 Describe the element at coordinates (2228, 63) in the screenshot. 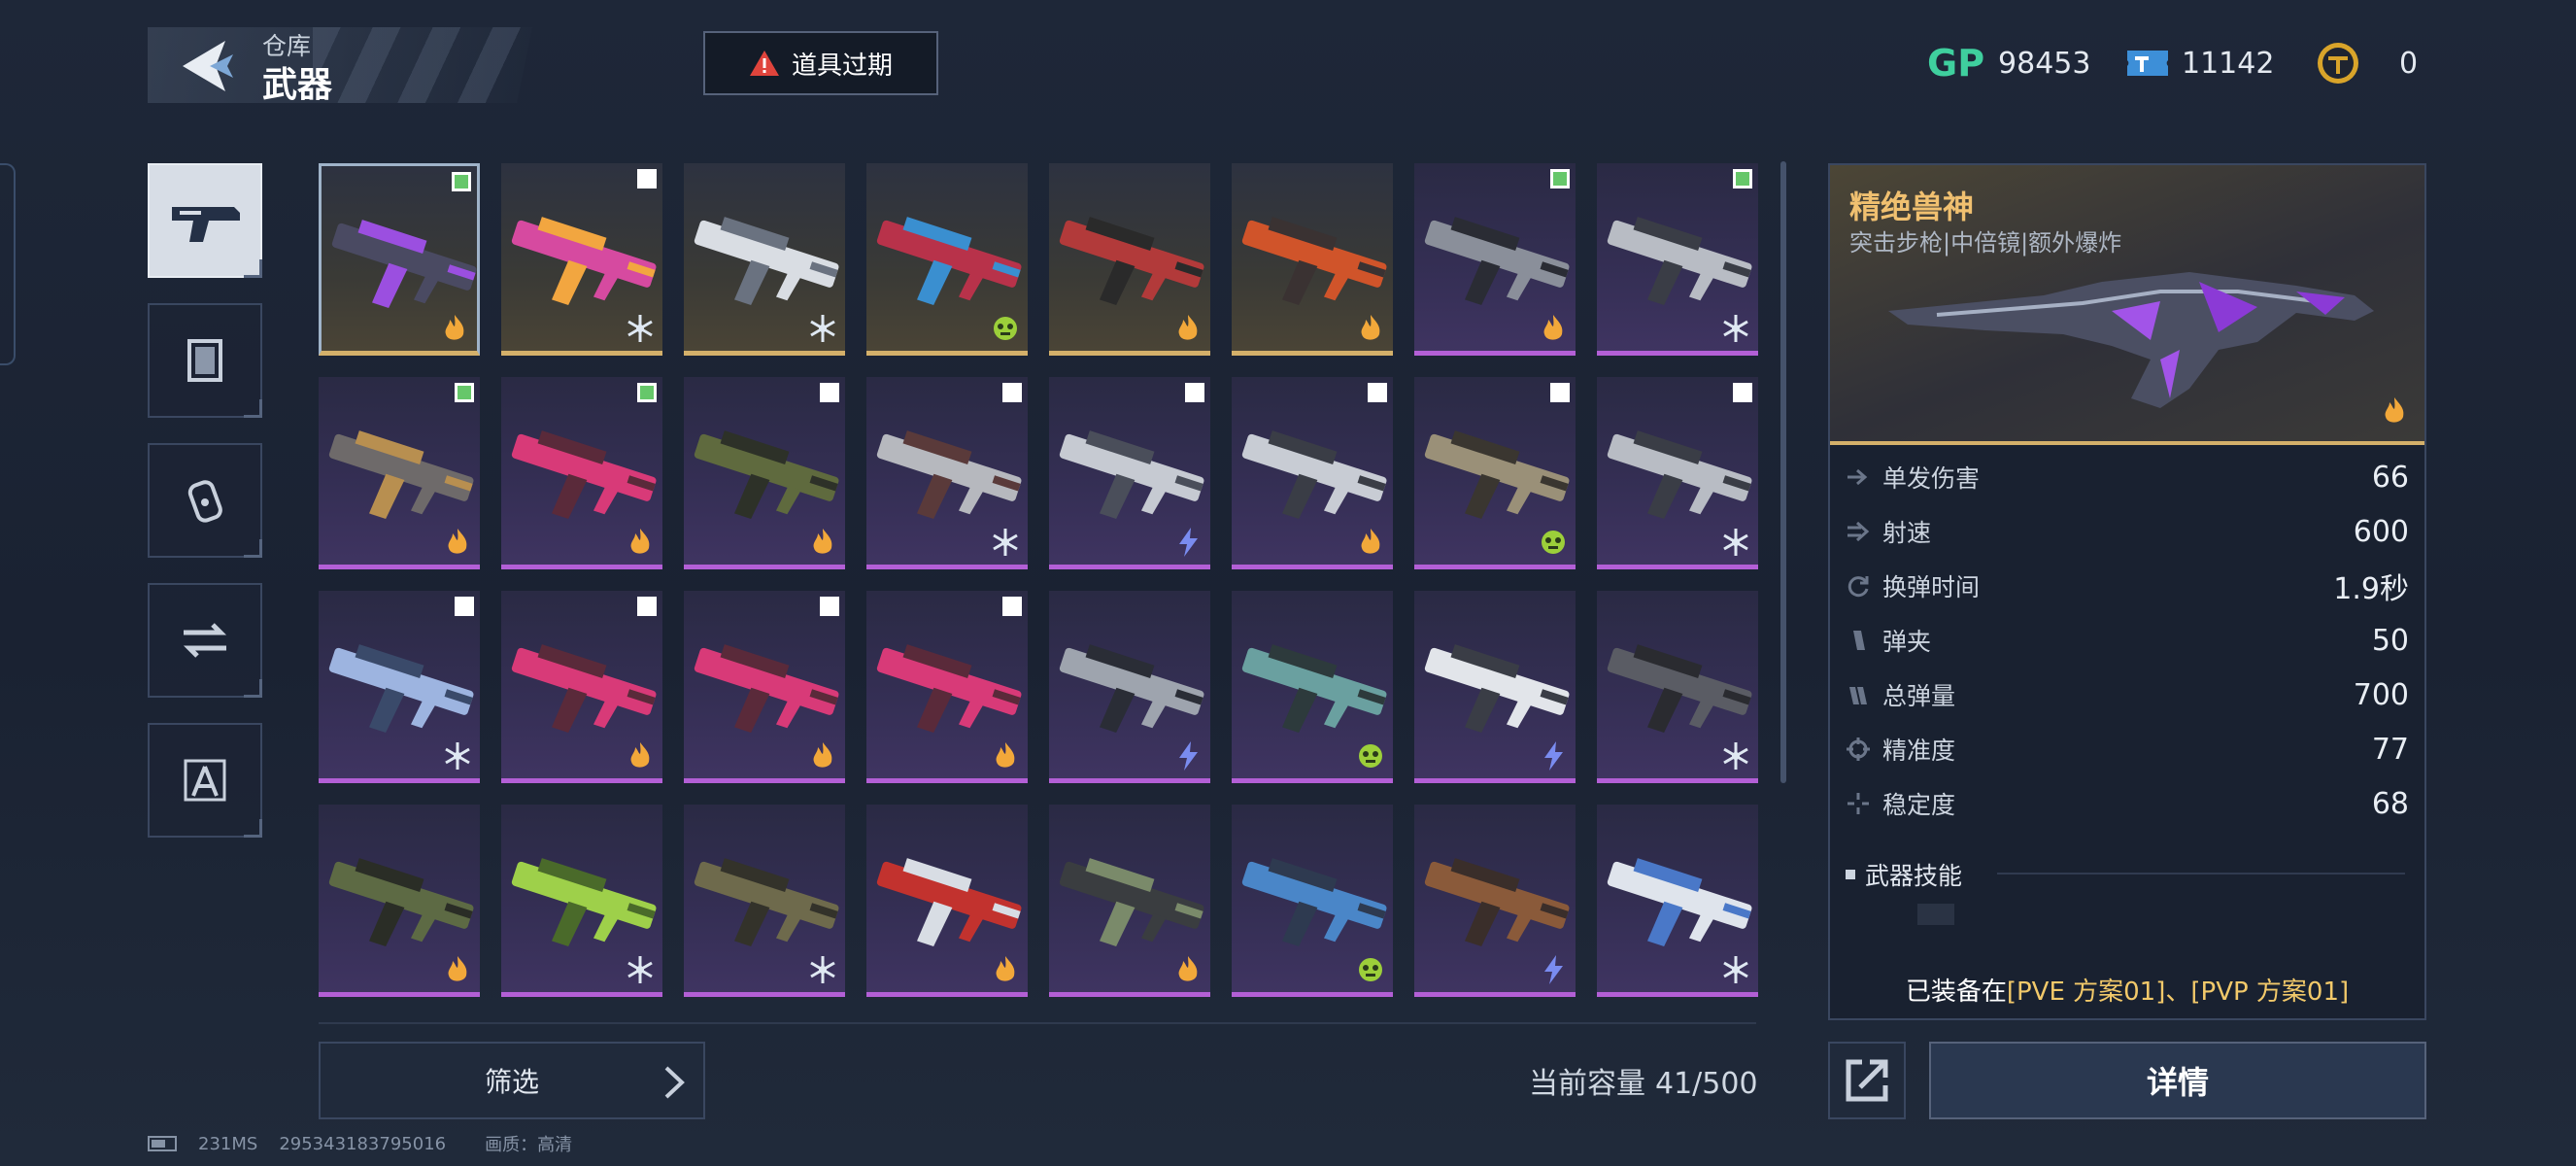

I see `currency-ticket-value: 11142` at that location.